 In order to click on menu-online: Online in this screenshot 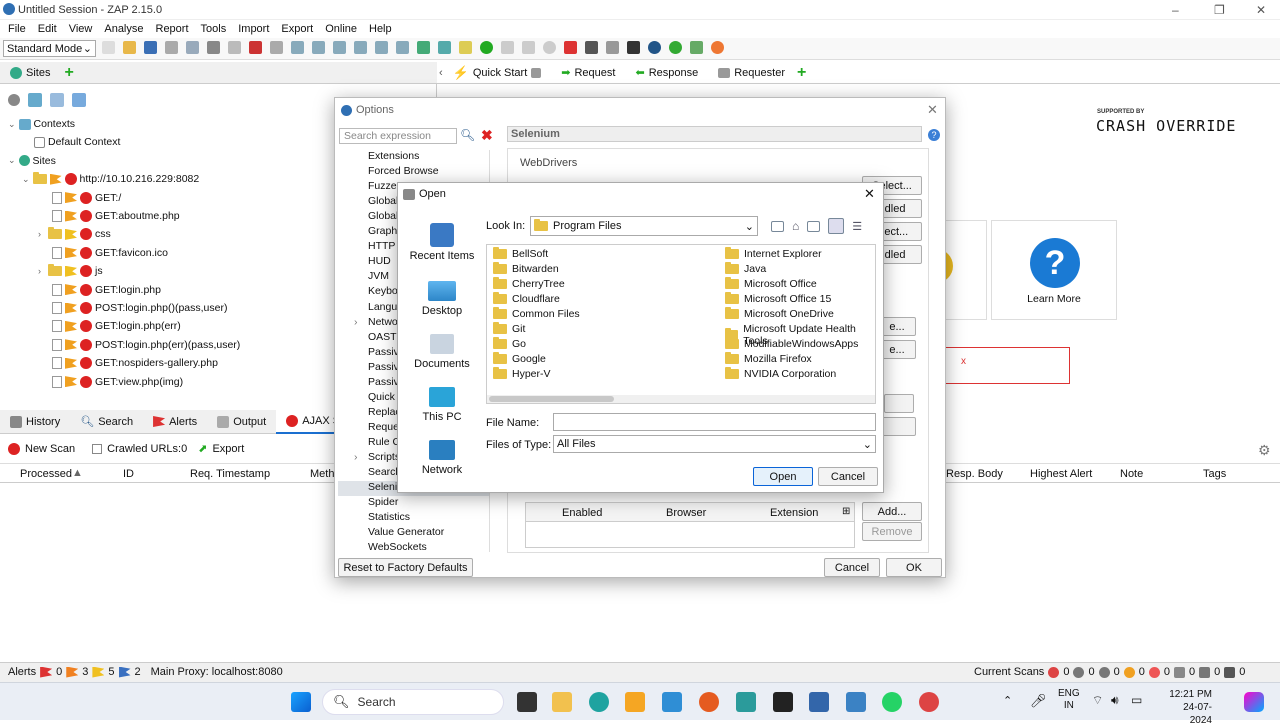, I will do `click(343, 29)`.